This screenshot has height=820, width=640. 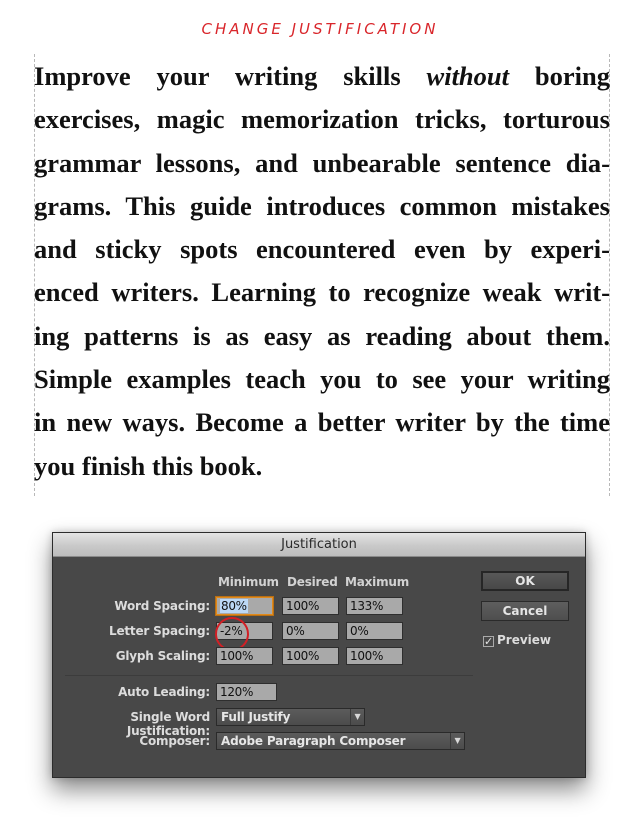 I want to click on annotation-caption: CHANGE JUSTIFICATION, so click(x=320, y=29).